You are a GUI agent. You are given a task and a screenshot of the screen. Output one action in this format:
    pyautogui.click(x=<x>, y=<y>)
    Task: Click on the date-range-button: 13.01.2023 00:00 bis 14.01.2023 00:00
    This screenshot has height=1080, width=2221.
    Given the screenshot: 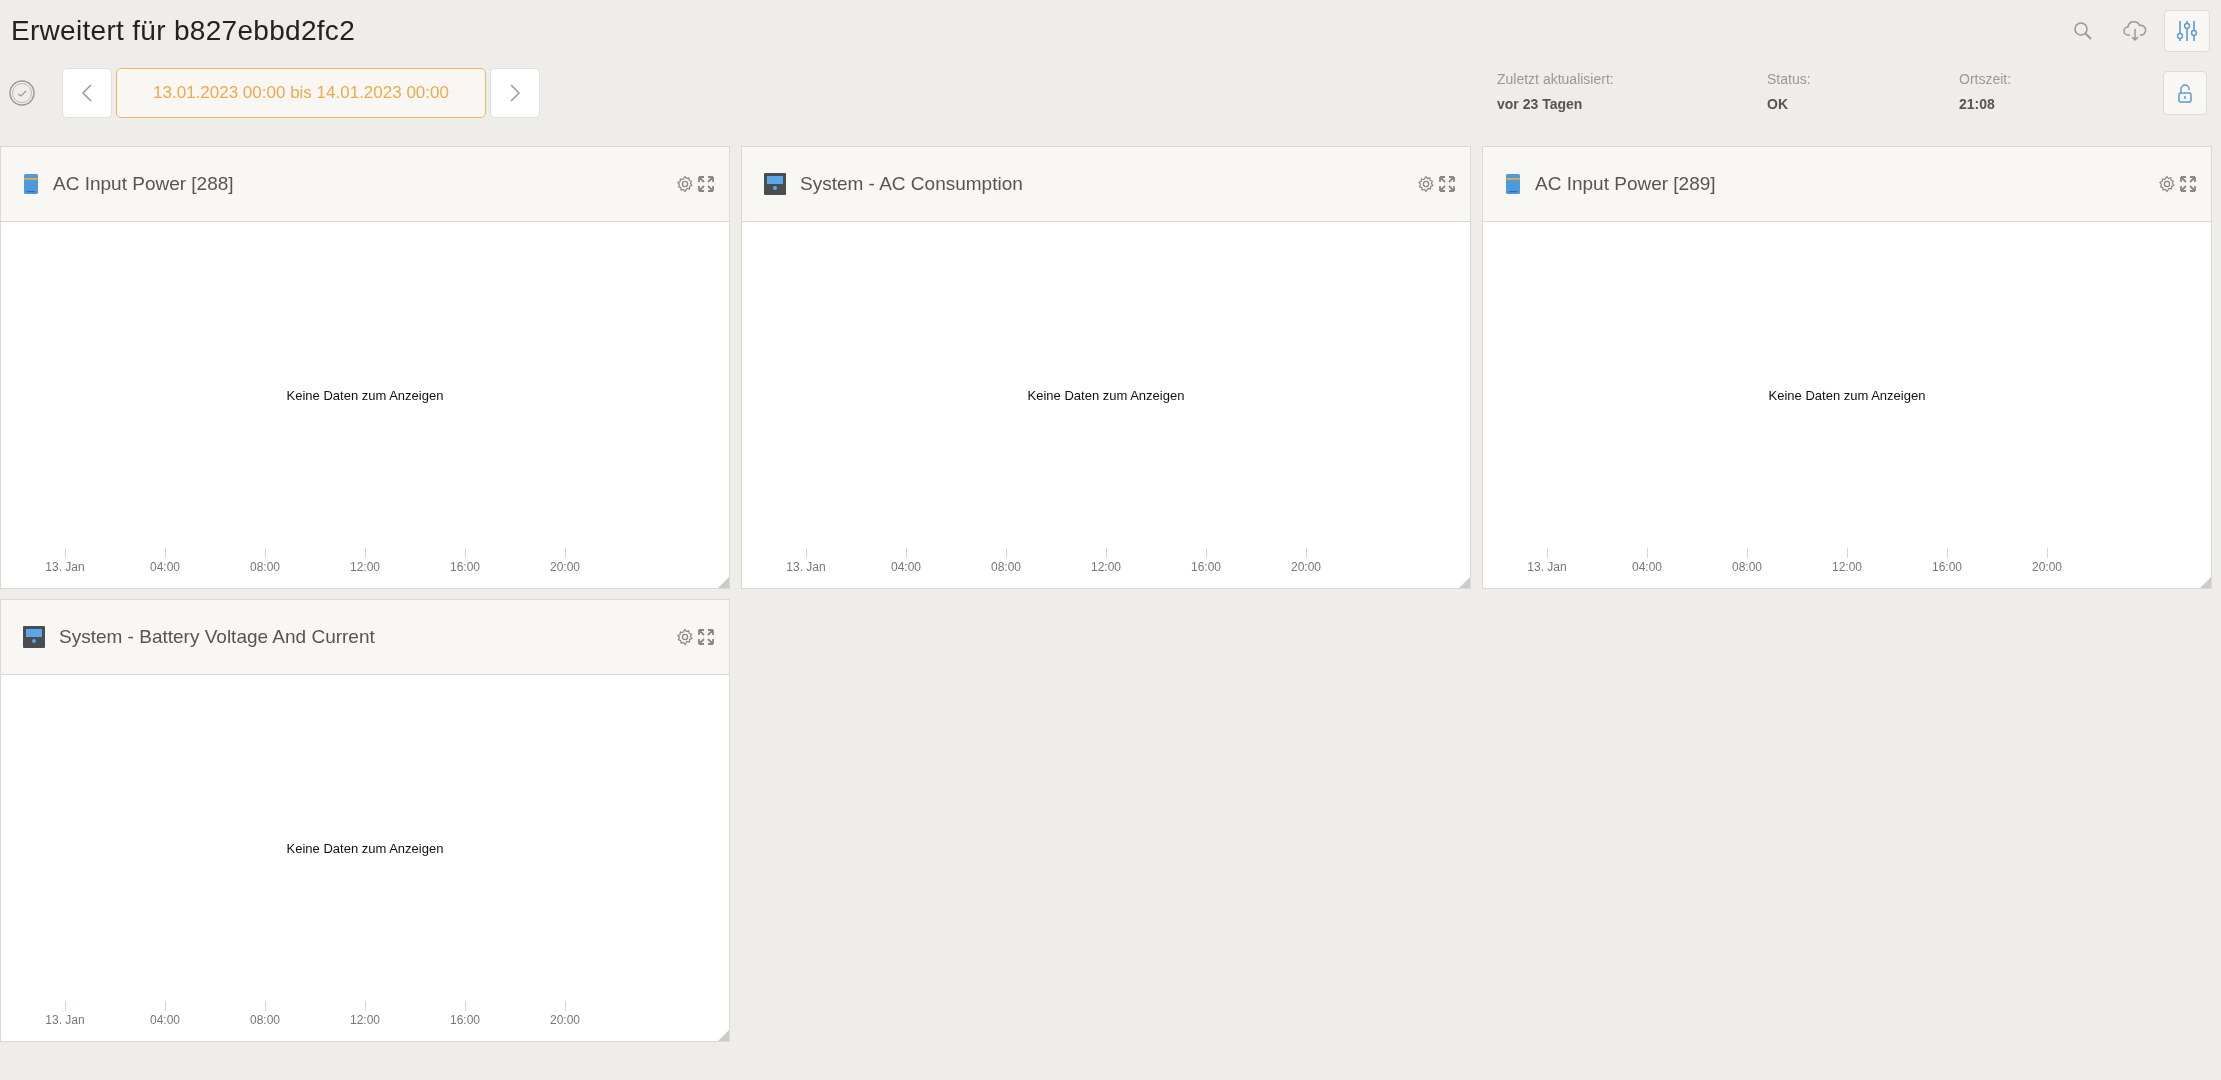 What is the action you would take?
    pyautogui.click(x=301, y=93)
    